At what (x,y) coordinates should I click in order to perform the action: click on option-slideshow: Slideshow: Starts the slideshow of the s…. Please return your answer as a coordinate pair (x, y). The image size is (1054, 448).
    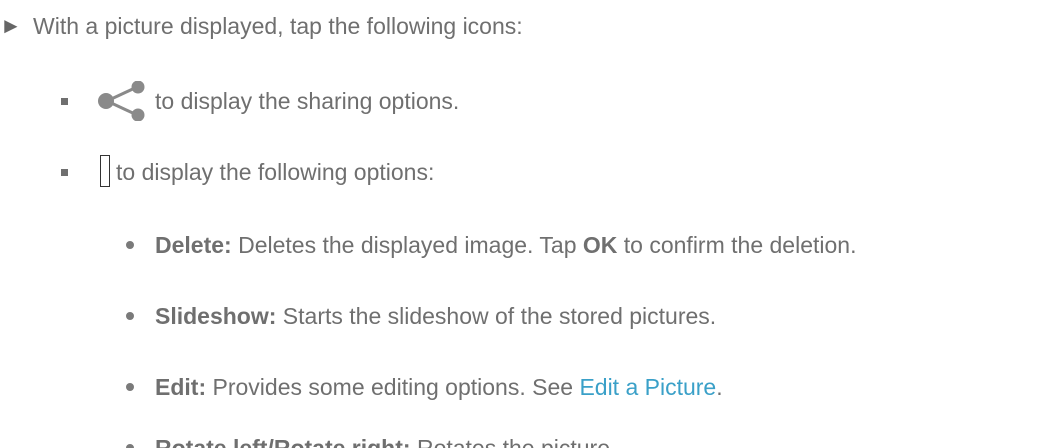
    Looking at the image, I should click on (527, 316).